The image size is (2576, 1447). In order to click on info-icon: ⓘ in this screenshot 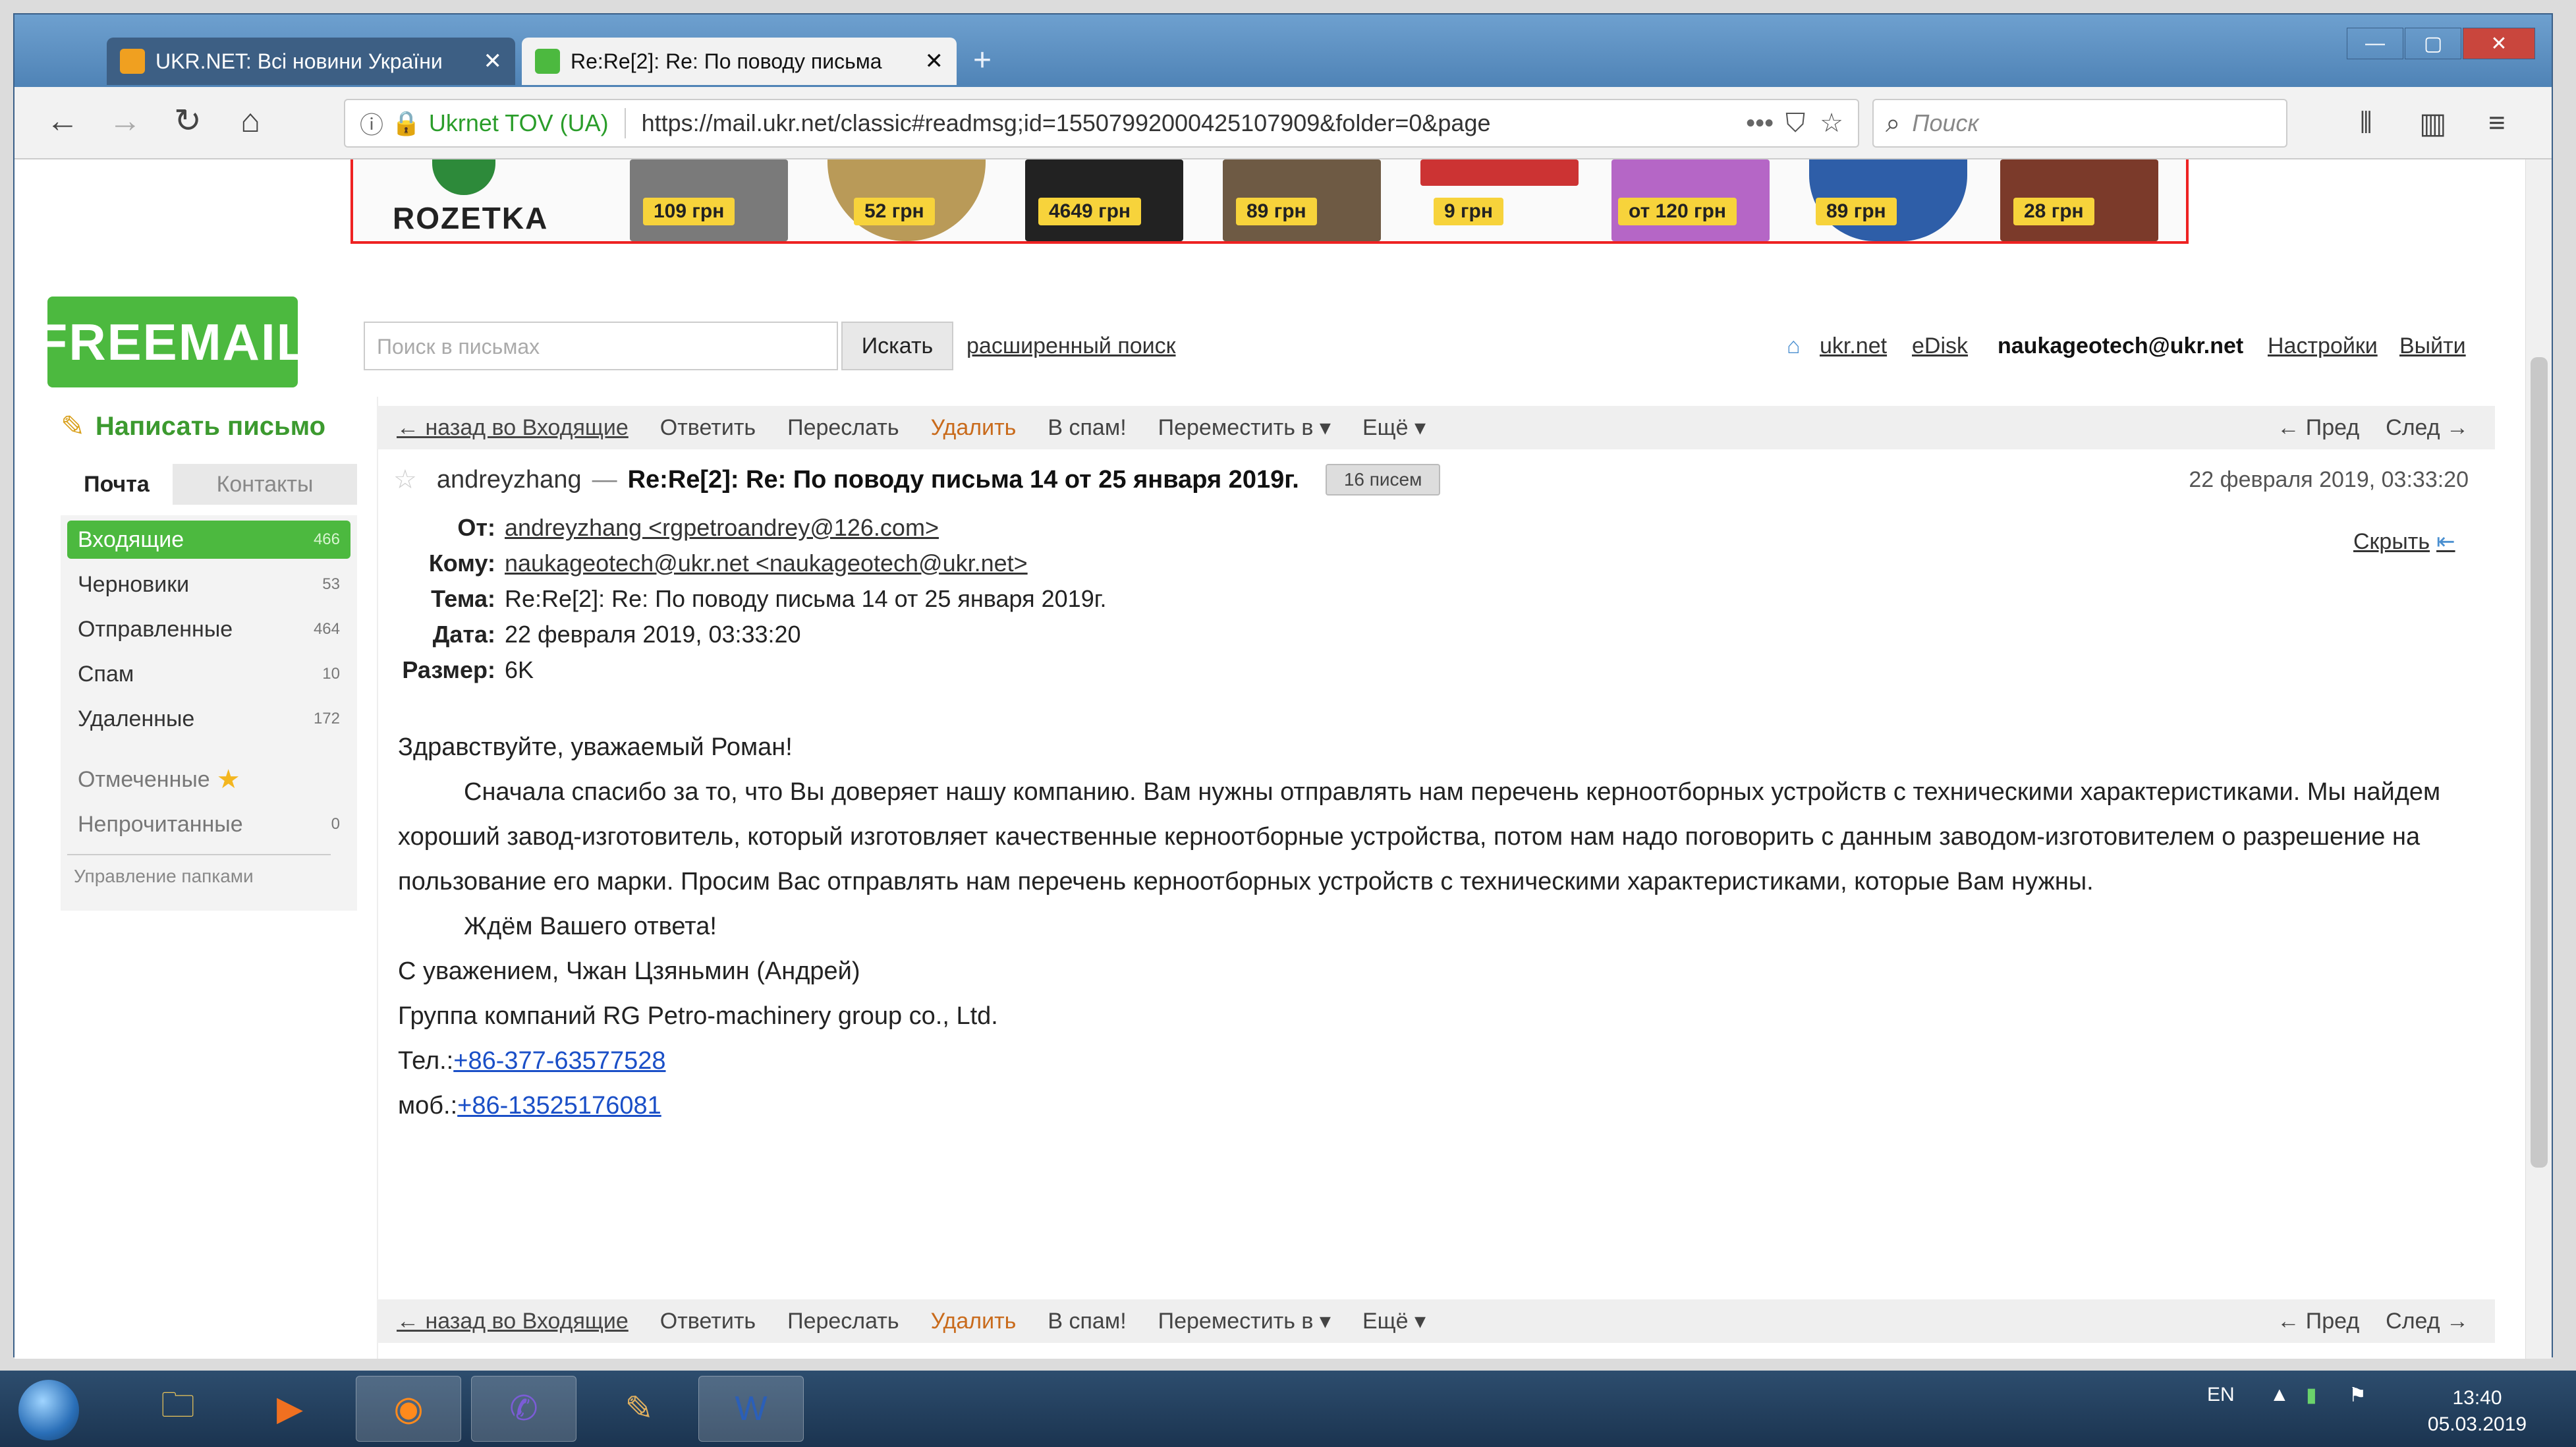, I will do `click(371, 123)`.